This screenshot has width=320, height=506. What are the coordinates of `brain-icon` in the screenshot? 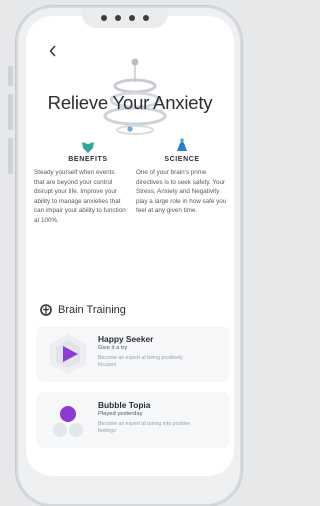 It's located at (46, 310).